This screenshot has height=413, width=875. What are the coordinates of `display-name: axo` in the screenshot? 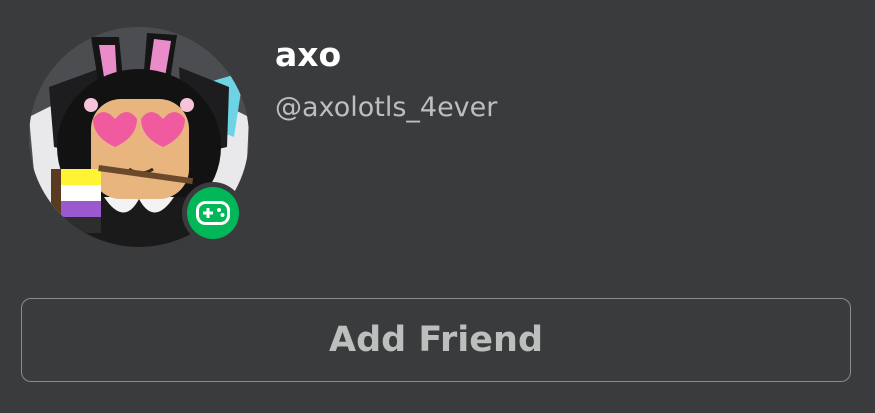 It's located at (308, 54).